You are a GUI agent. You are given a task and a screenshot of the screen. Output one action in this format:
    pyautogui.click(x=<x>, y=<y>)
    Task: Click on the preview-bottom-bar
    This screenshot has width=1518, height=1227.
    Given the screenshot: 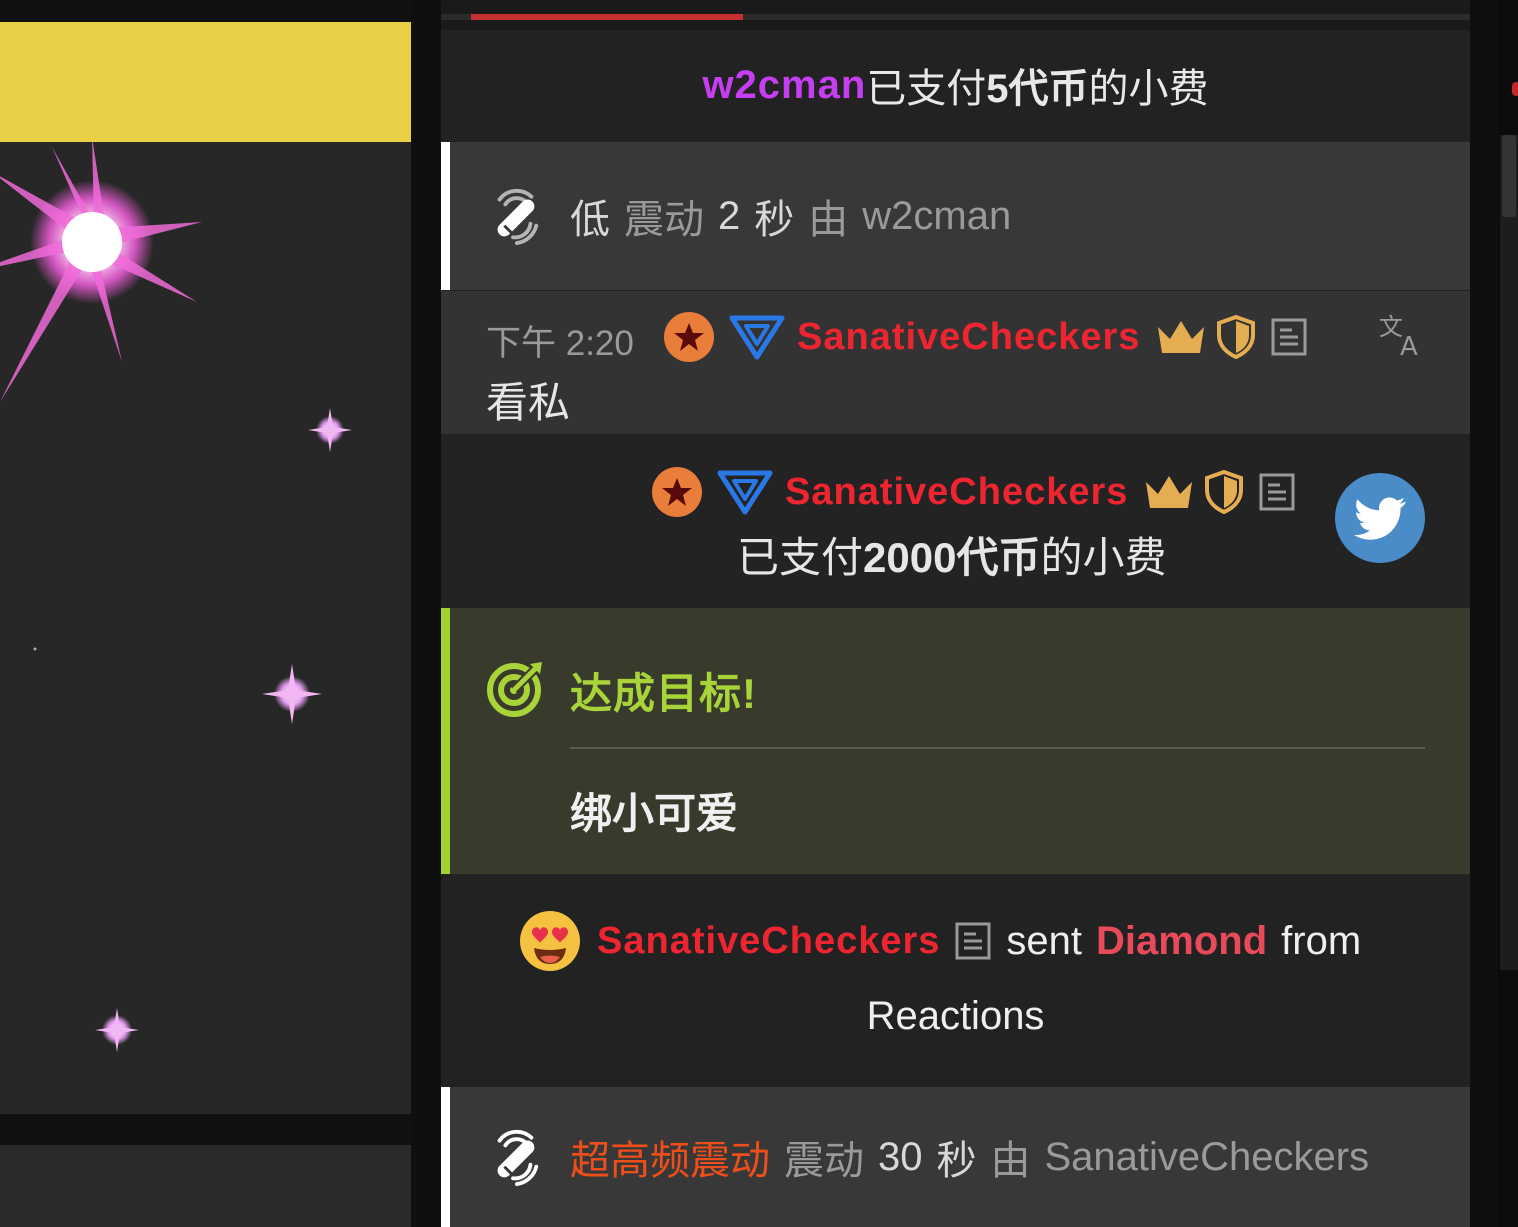 What is the action you would take?
    pyautogui.click(x=205, y=1186)
    